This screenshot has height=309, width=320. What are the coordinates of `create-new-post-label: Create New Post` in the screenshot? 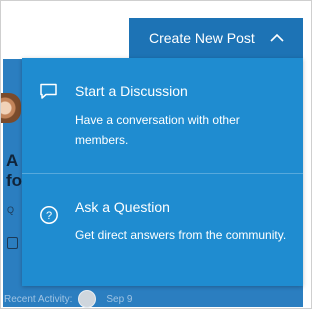 It's located at (202, 38).